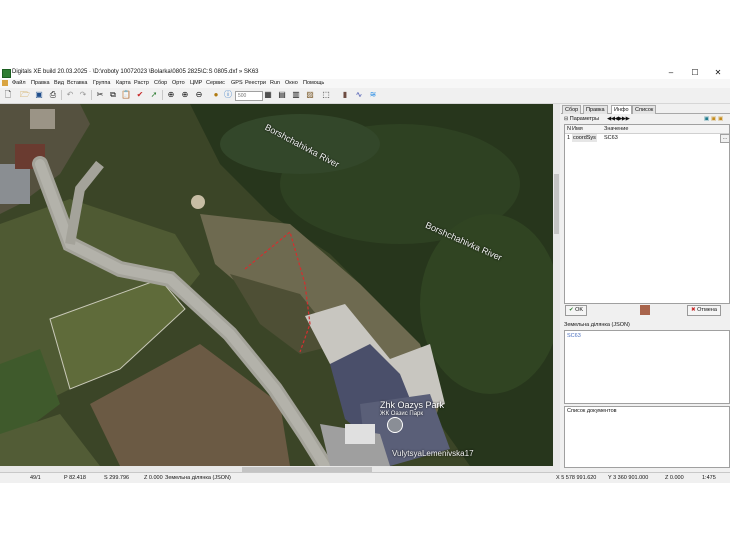 This screenshot has height=547, width=730. Describe the element at coordinates (373, 95) in the screenshot. I see `brush-icon: ≋` at that location.